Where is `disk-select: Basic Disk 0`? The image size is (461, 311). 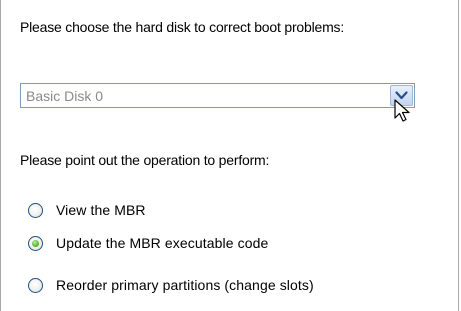
disk-select: Basic Disk 0 is located at coordinates (217, 95).